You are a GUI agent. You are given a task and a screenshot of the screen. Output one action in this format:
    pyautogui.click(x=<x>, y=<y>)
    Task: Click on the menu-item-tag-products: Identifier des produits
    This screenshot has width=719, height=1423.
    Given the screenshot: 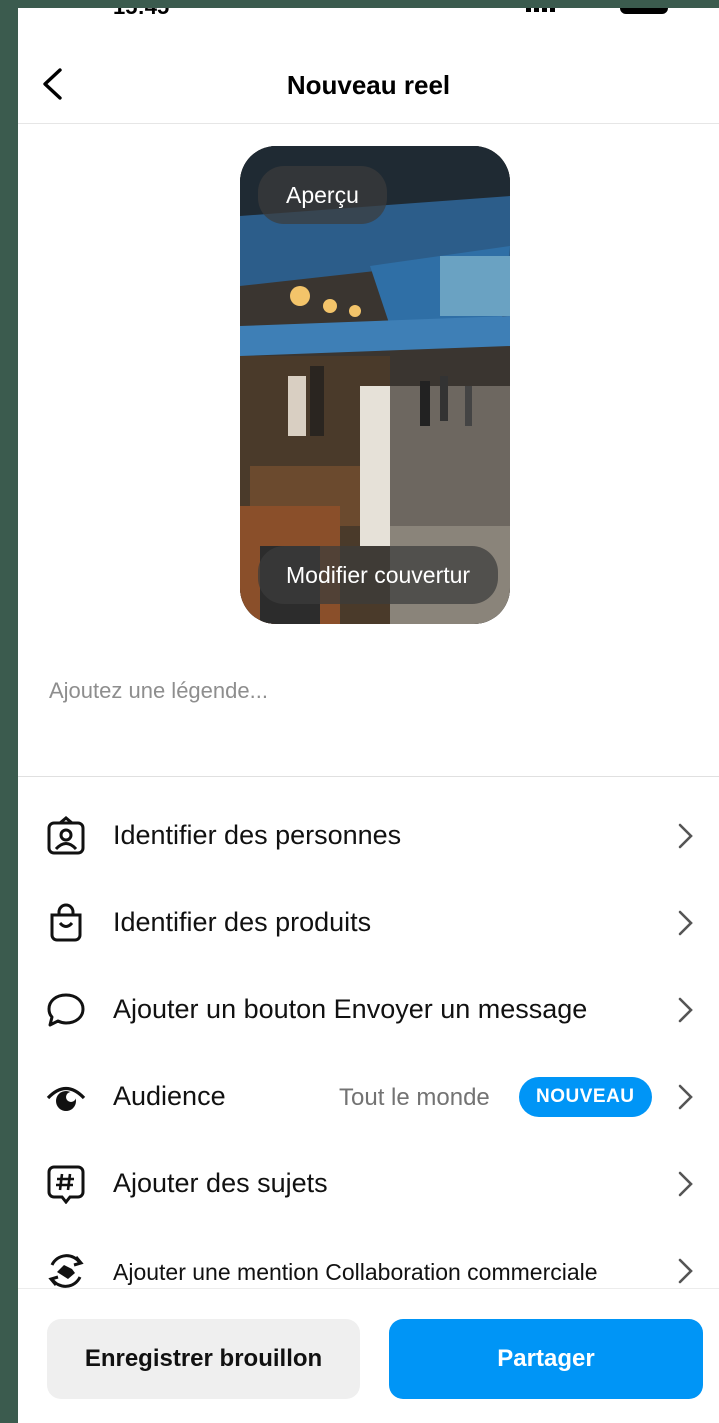 What is the action you would take?
    pyautogui.click(x=368, y=923)
    